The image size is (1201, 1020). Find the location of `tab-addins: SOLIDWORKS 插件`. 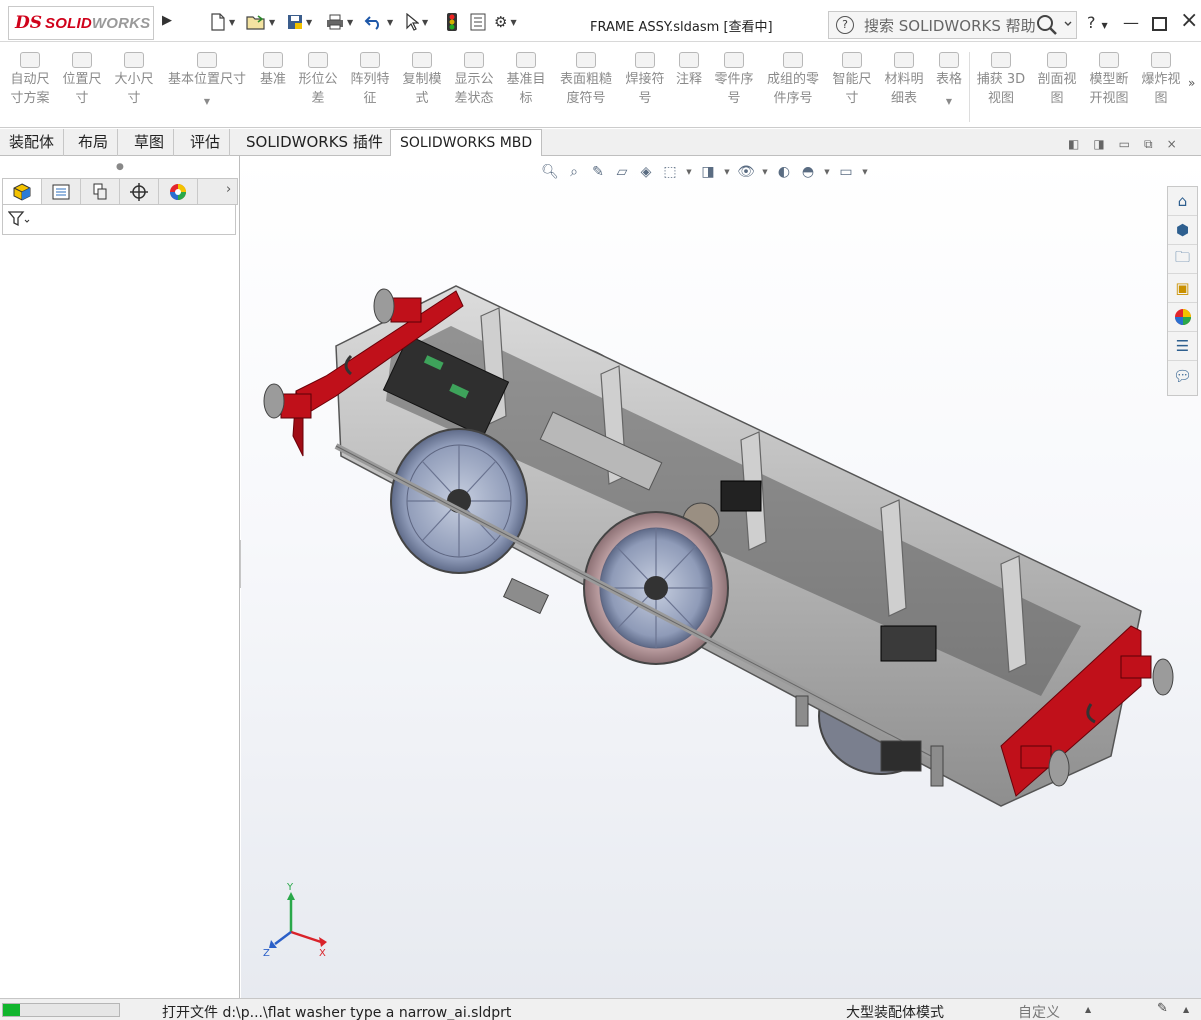

tab-addins: SOLIDWORKS 插件 is located at coordinates (315, 142).